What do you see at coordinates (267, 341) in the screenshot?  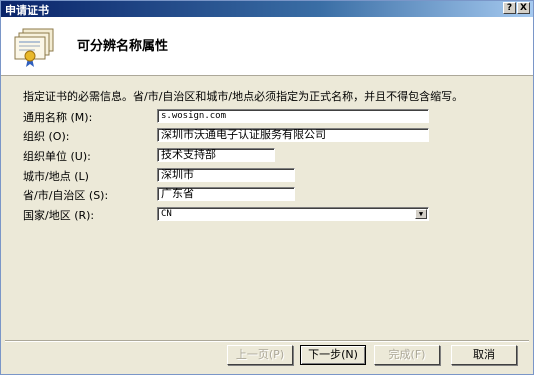 I see `button-separator` at bounding box center [267, 341].